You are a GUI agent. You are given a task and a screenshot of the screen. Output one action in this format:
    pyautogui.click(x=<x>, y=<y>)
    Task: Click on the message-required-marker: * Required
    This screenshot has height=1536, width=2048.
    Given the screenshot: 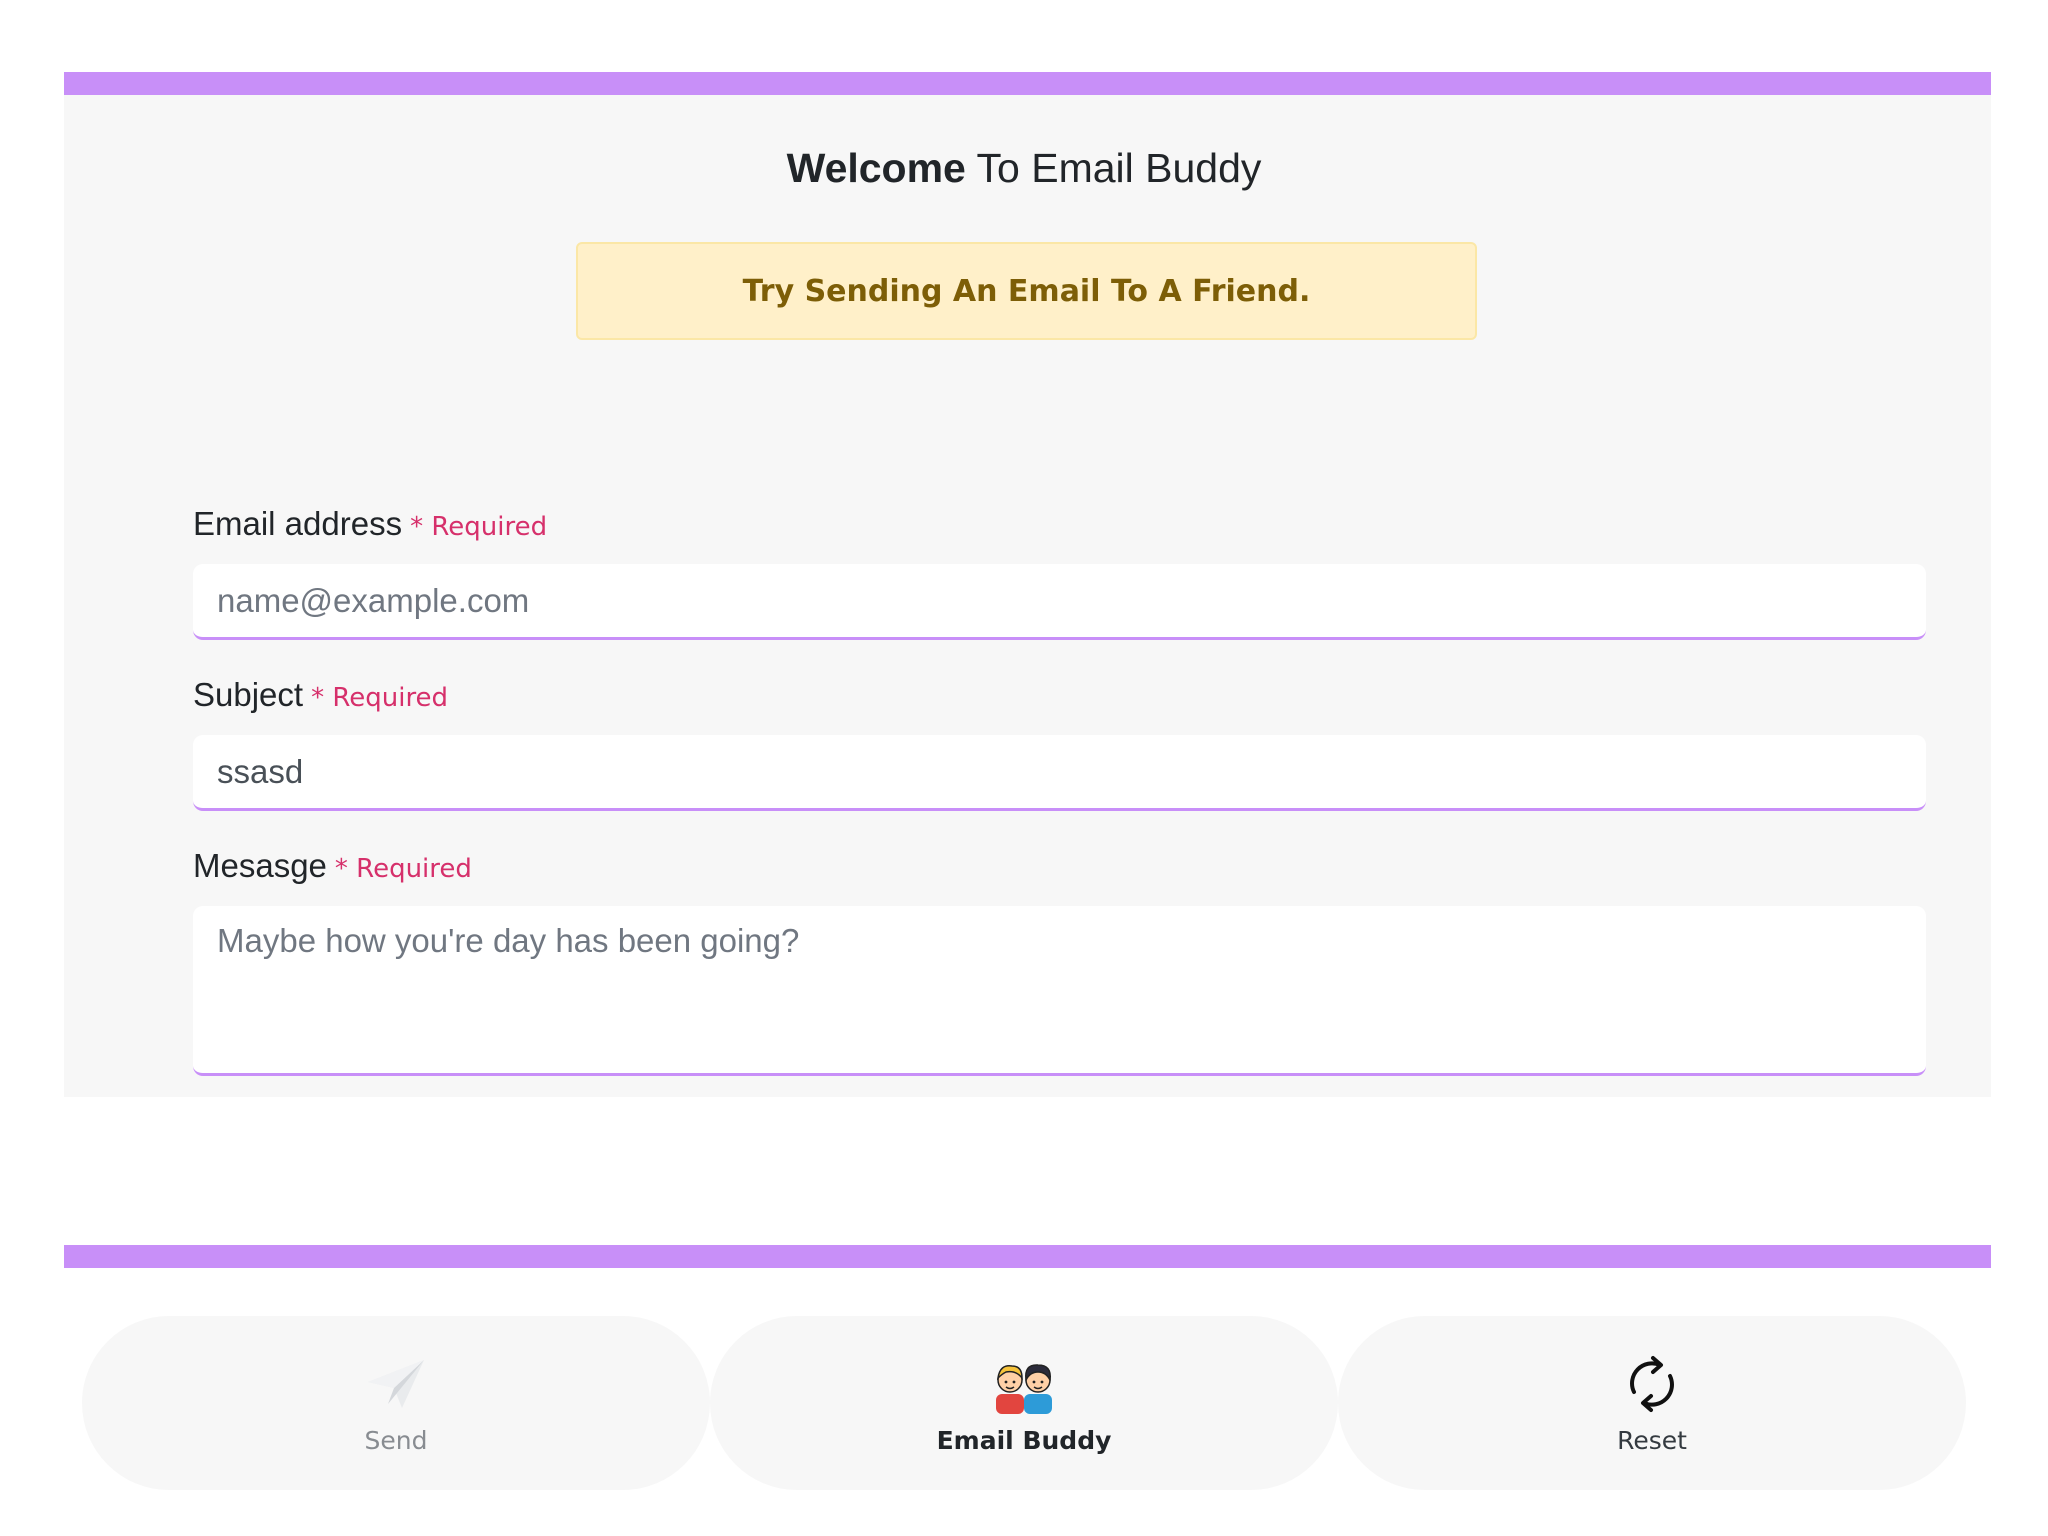 What is the action you would take?
    pyautogui.click(x=403, y=869)
    